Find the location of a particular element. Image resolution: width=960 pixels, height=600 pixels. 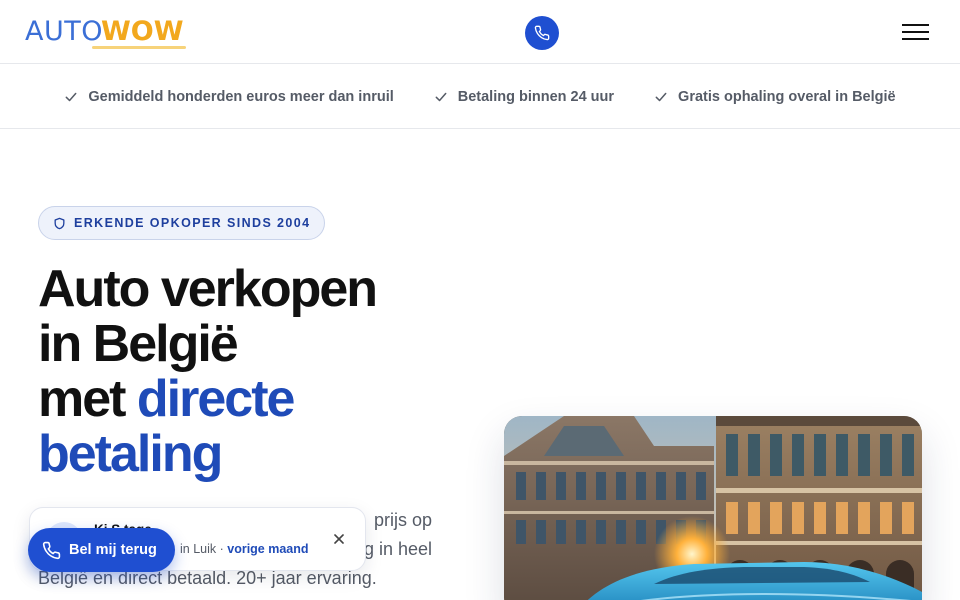

benefit-label: Gratis ophaling overal in België is located at coordinates (787, 96).